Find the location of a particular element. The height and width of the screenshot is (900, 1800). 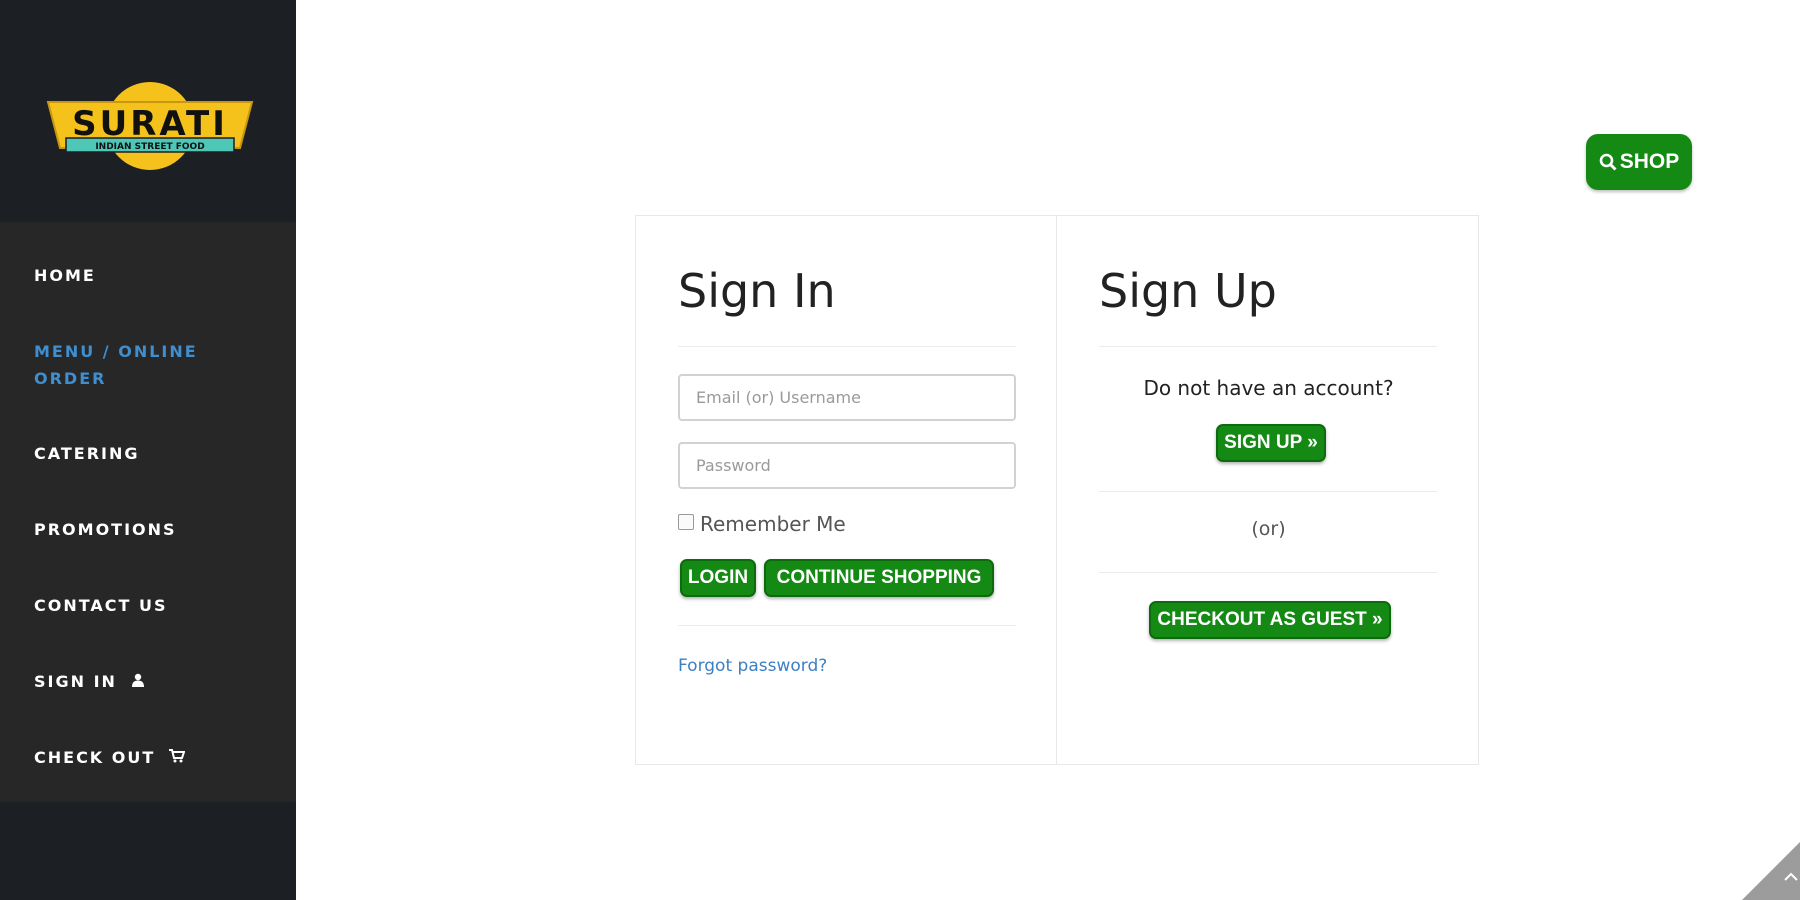

shop-button: SHOP is located at coordinates (1639, 162).